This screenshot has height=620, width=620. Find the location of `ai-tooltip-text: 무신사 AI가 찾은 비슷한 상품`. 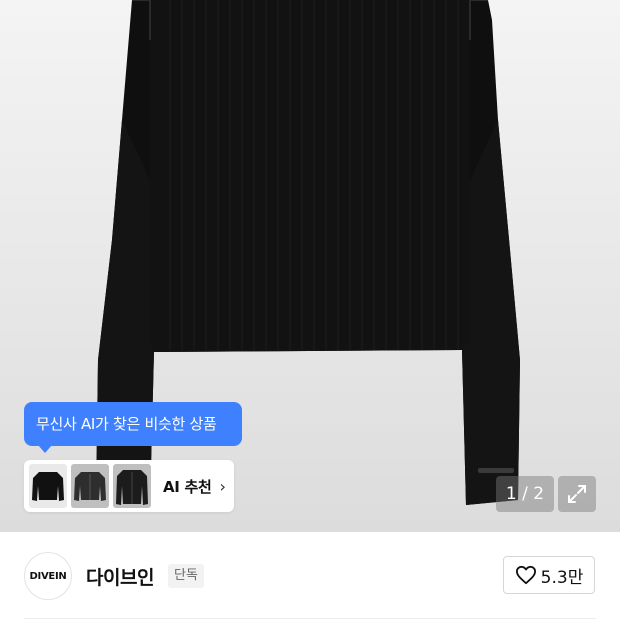

ai-tooltip-text: 무신사 AI가 찾은 비슷한 상품 is located at coordinates (126, 424).